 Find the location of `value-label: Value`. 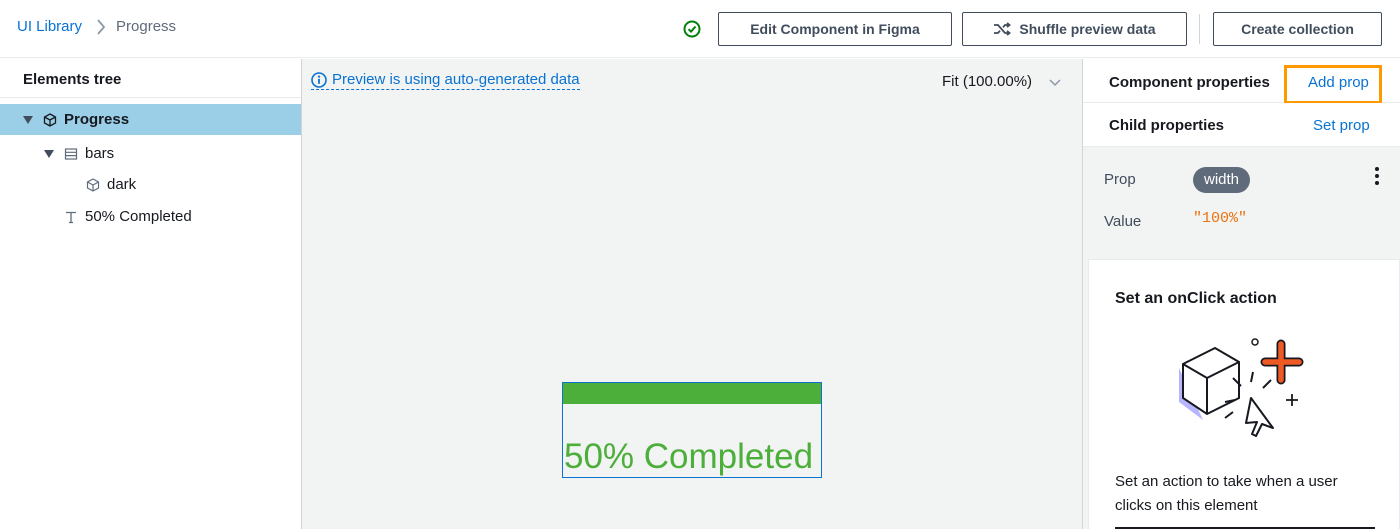

value-label: Value is located at coordinates (1123, 221).